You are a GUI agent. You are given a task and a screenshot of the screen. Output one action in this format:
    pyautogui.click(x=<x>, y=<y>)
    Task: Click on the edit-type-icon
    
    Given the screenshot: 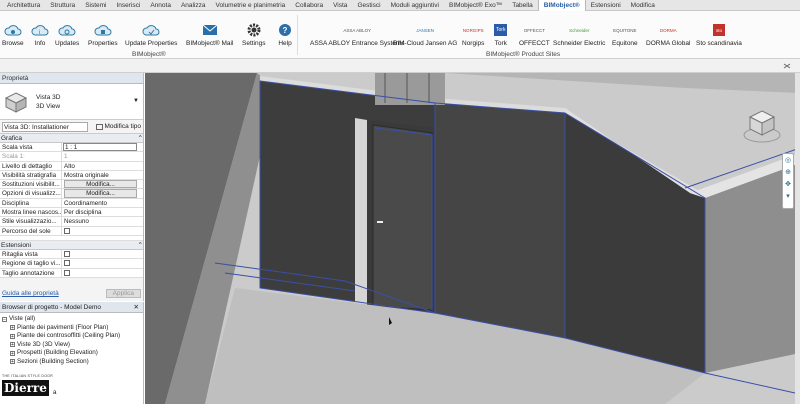 What is the action you would take?
    pyautogui.click(x=99, y=126)
    